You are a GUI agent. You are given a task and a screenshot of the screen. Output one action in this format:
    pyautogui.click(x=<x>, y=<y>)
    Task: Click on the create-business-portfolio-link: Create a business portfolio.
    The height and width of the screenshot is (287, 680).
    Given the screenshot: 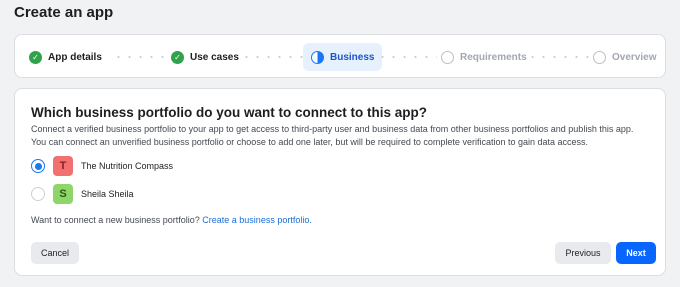 What is the action you would take?
    pyautogui.click(x=257, y=220)
    